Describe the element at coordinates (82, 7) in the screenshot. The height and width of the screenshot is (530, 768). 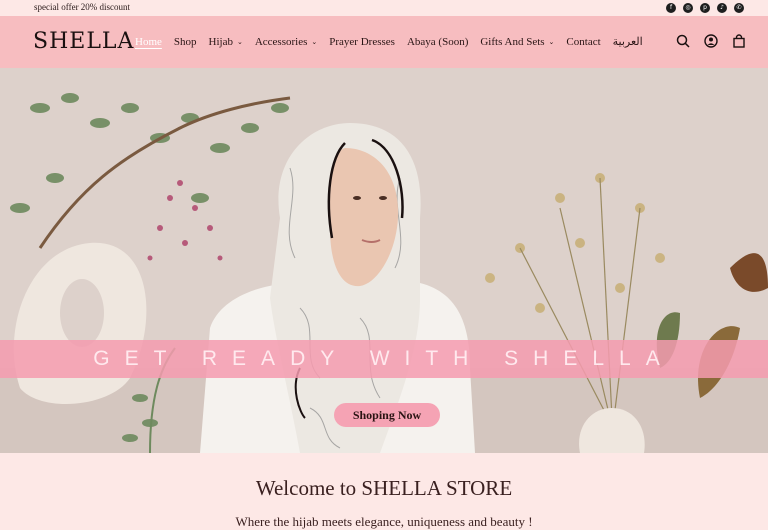
I see `offer-text: special offer 20% discount` at that location.